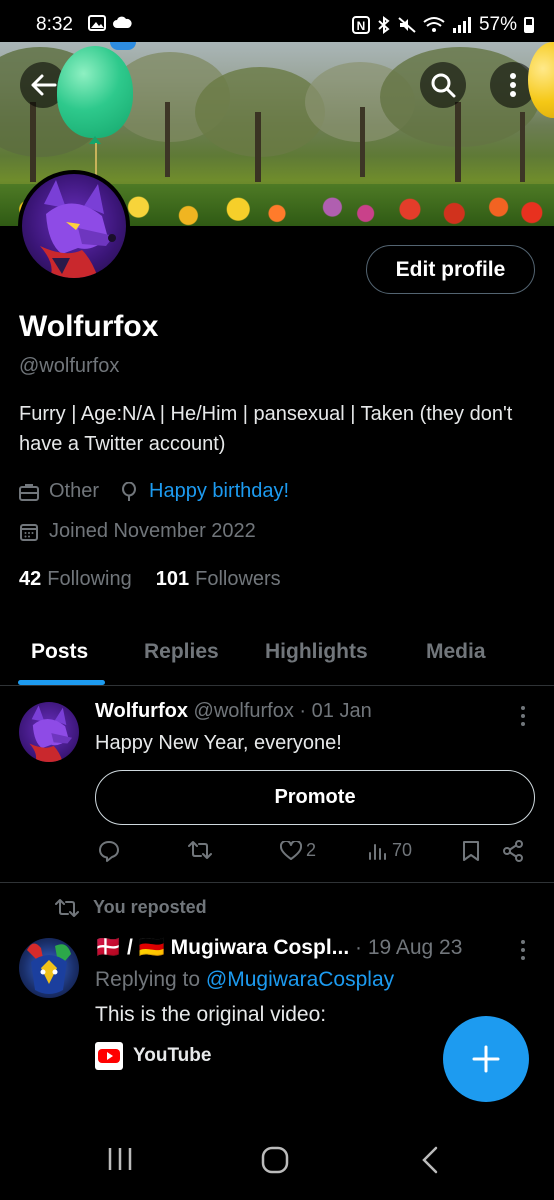 The image size is (554, 1200). I want to click on search-button, so click(443, 85).